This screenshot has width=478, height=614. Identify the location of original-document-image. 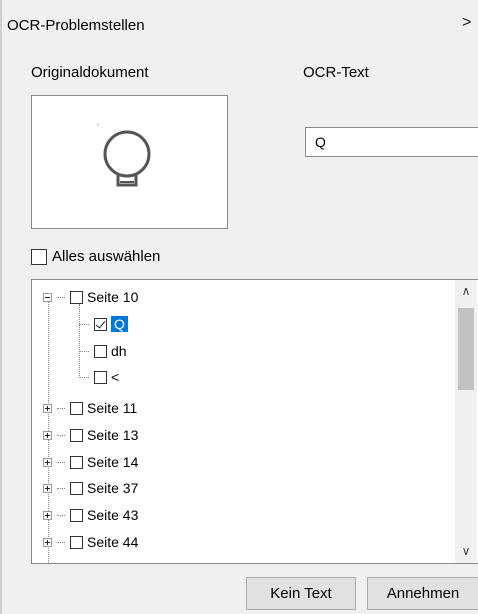
(129, 162).